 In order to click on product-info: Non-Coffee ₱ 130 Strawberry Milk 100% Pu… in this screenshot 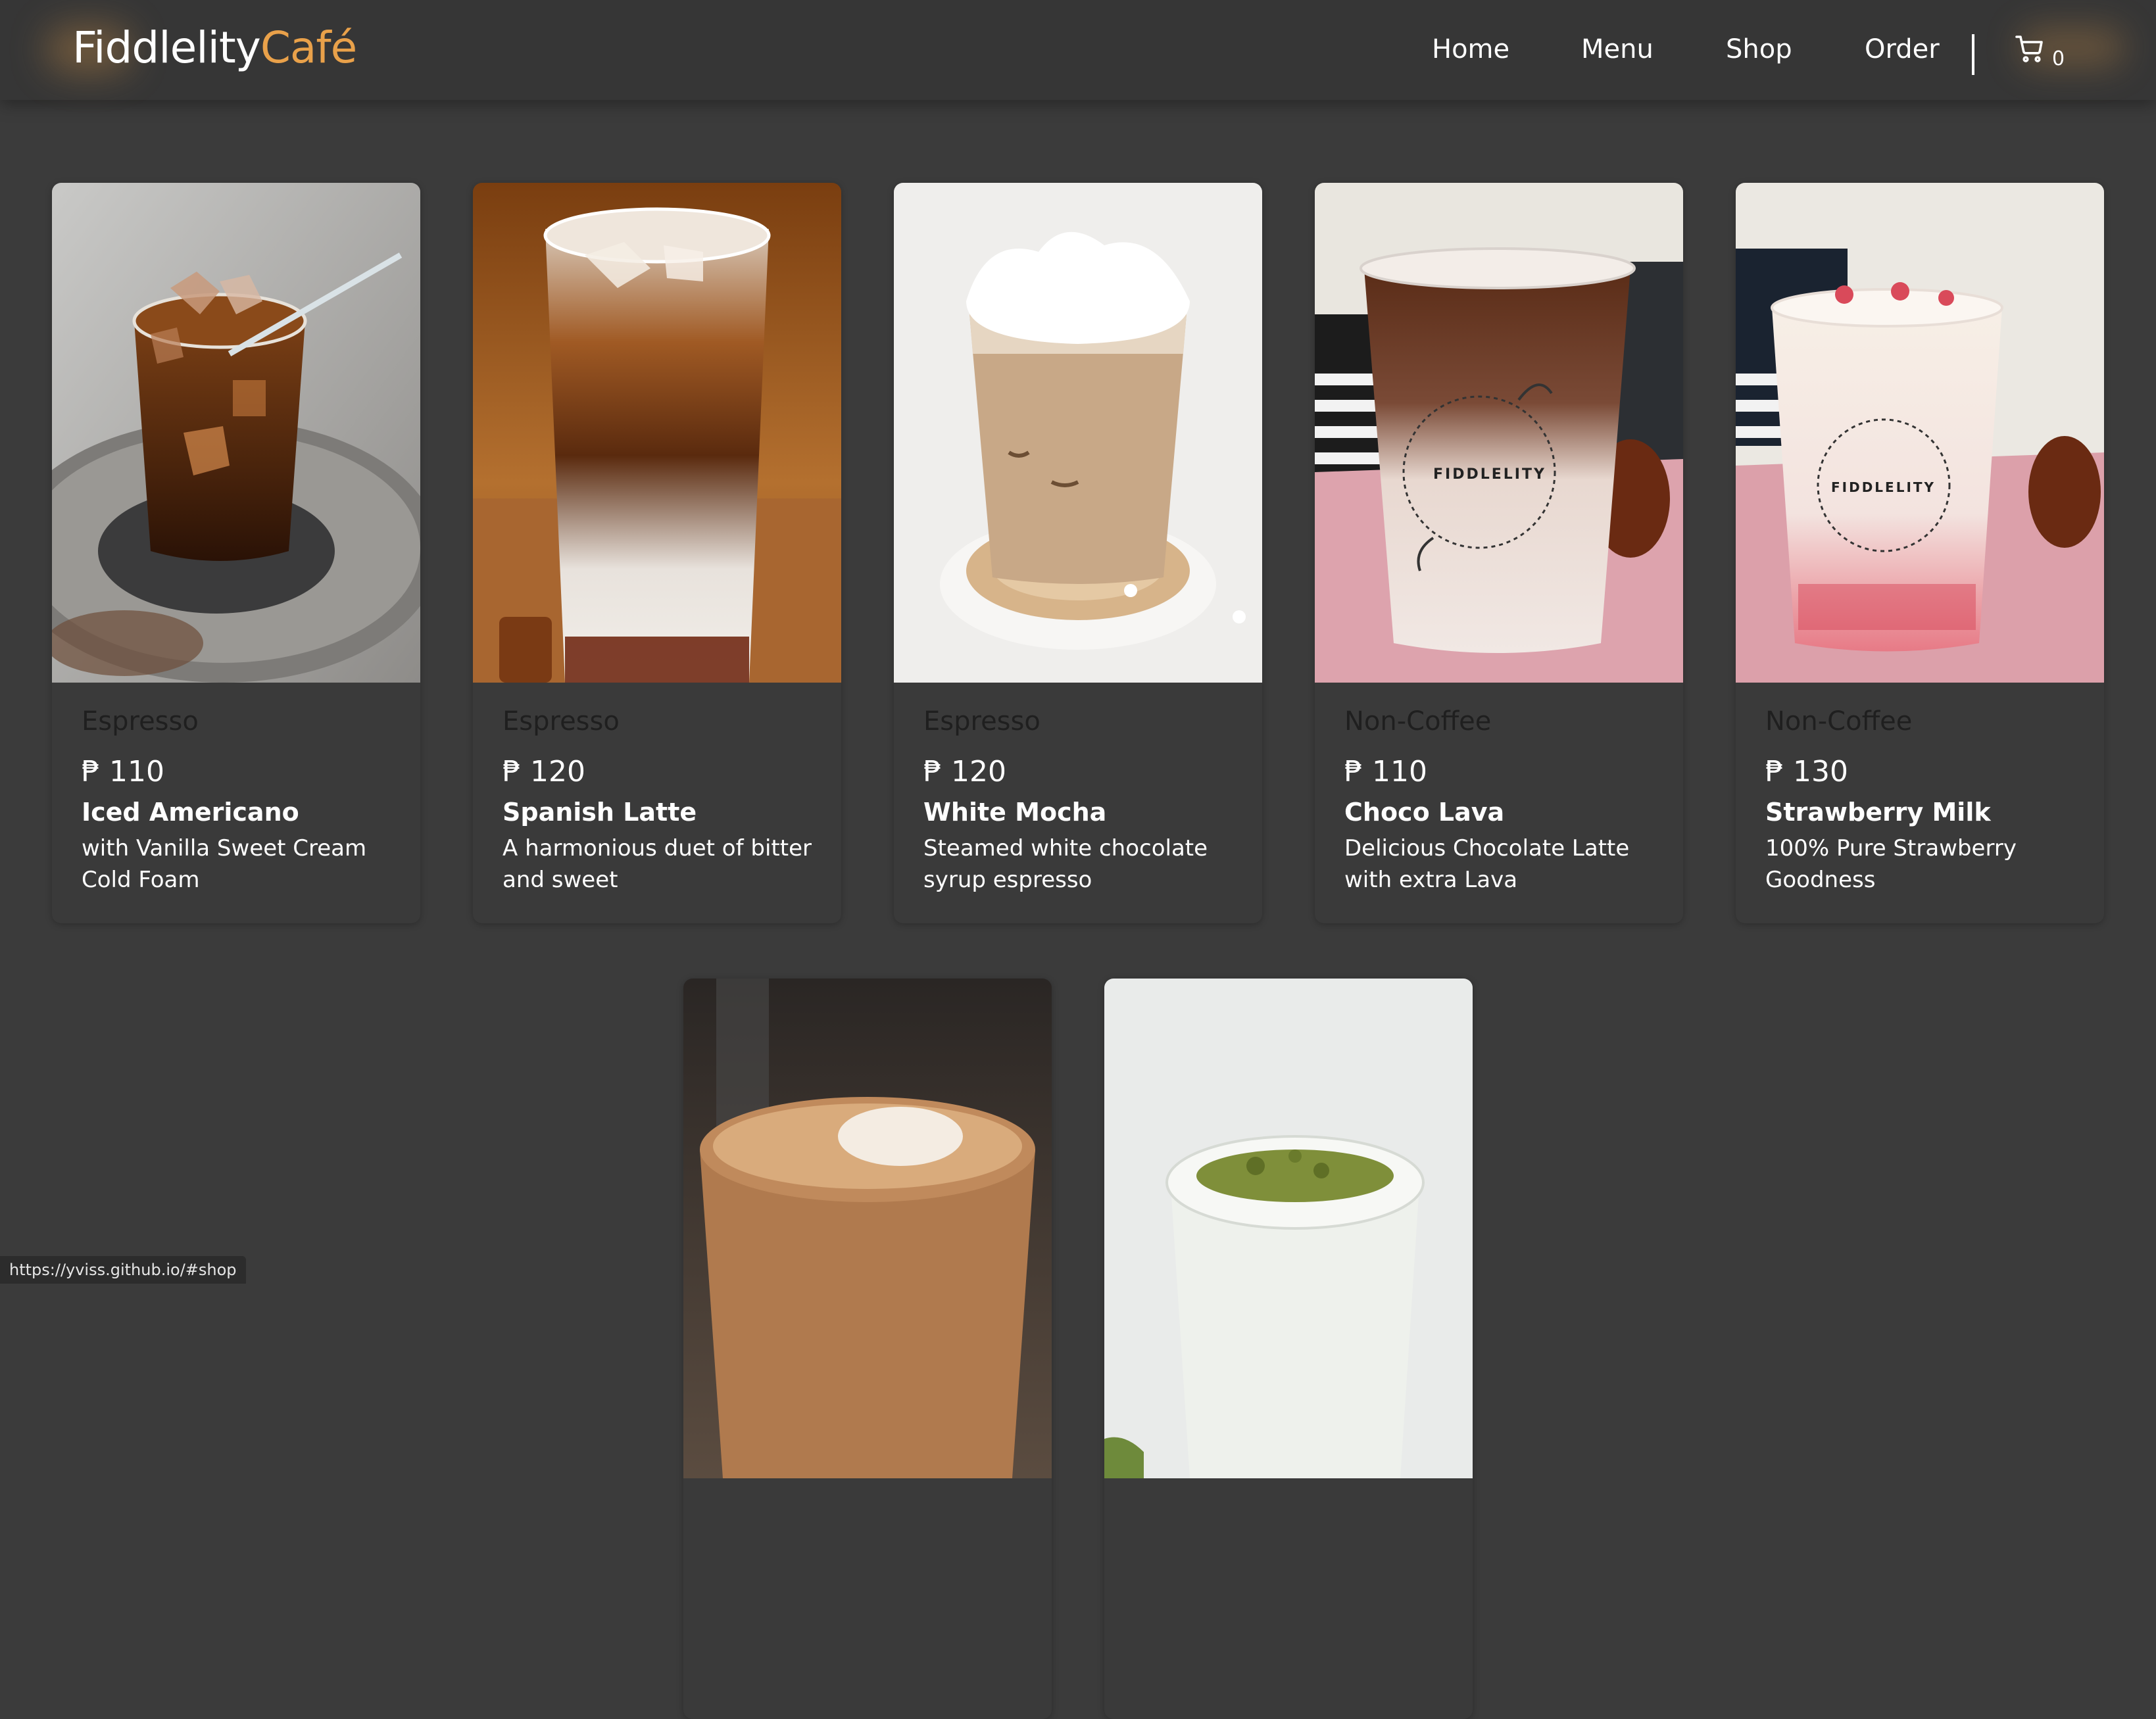, I will do `click(1920, 803)`.